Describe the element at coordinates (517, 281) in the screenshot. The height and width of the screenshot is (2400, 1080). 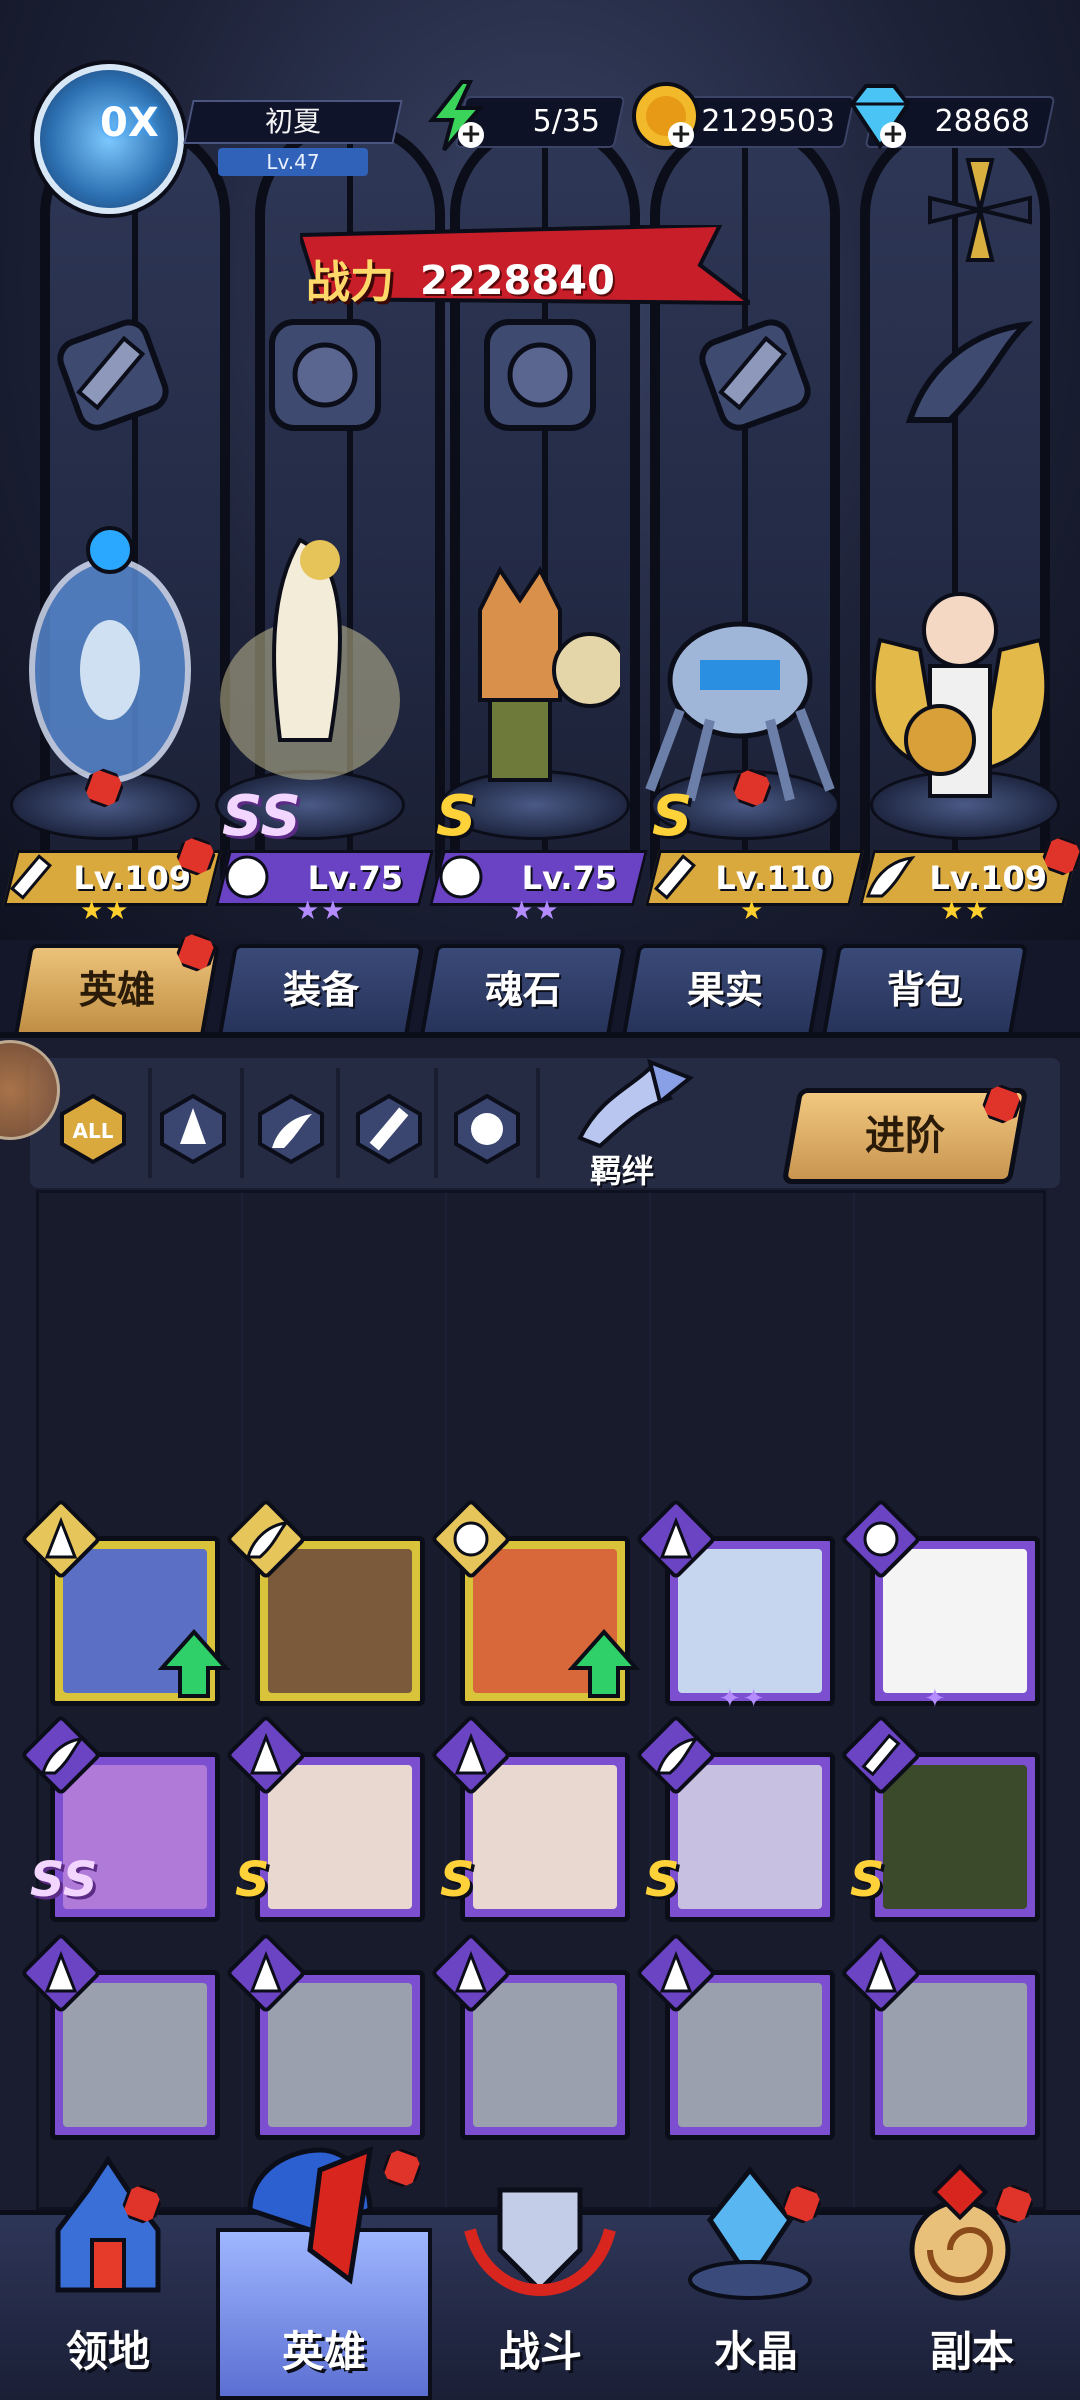
I see `power-value: 2228840` at that location.